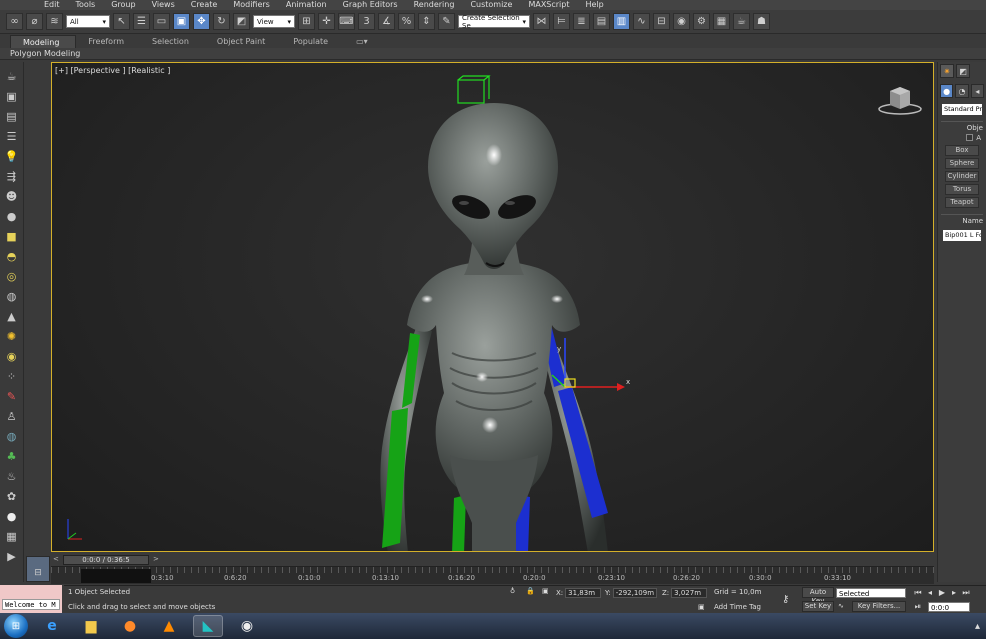 The height and width of the screenshot is (639, 986). Describe the element at coordinates (434, 5) in the screenshot. I see `menu-rendering: Rendering` at that location.